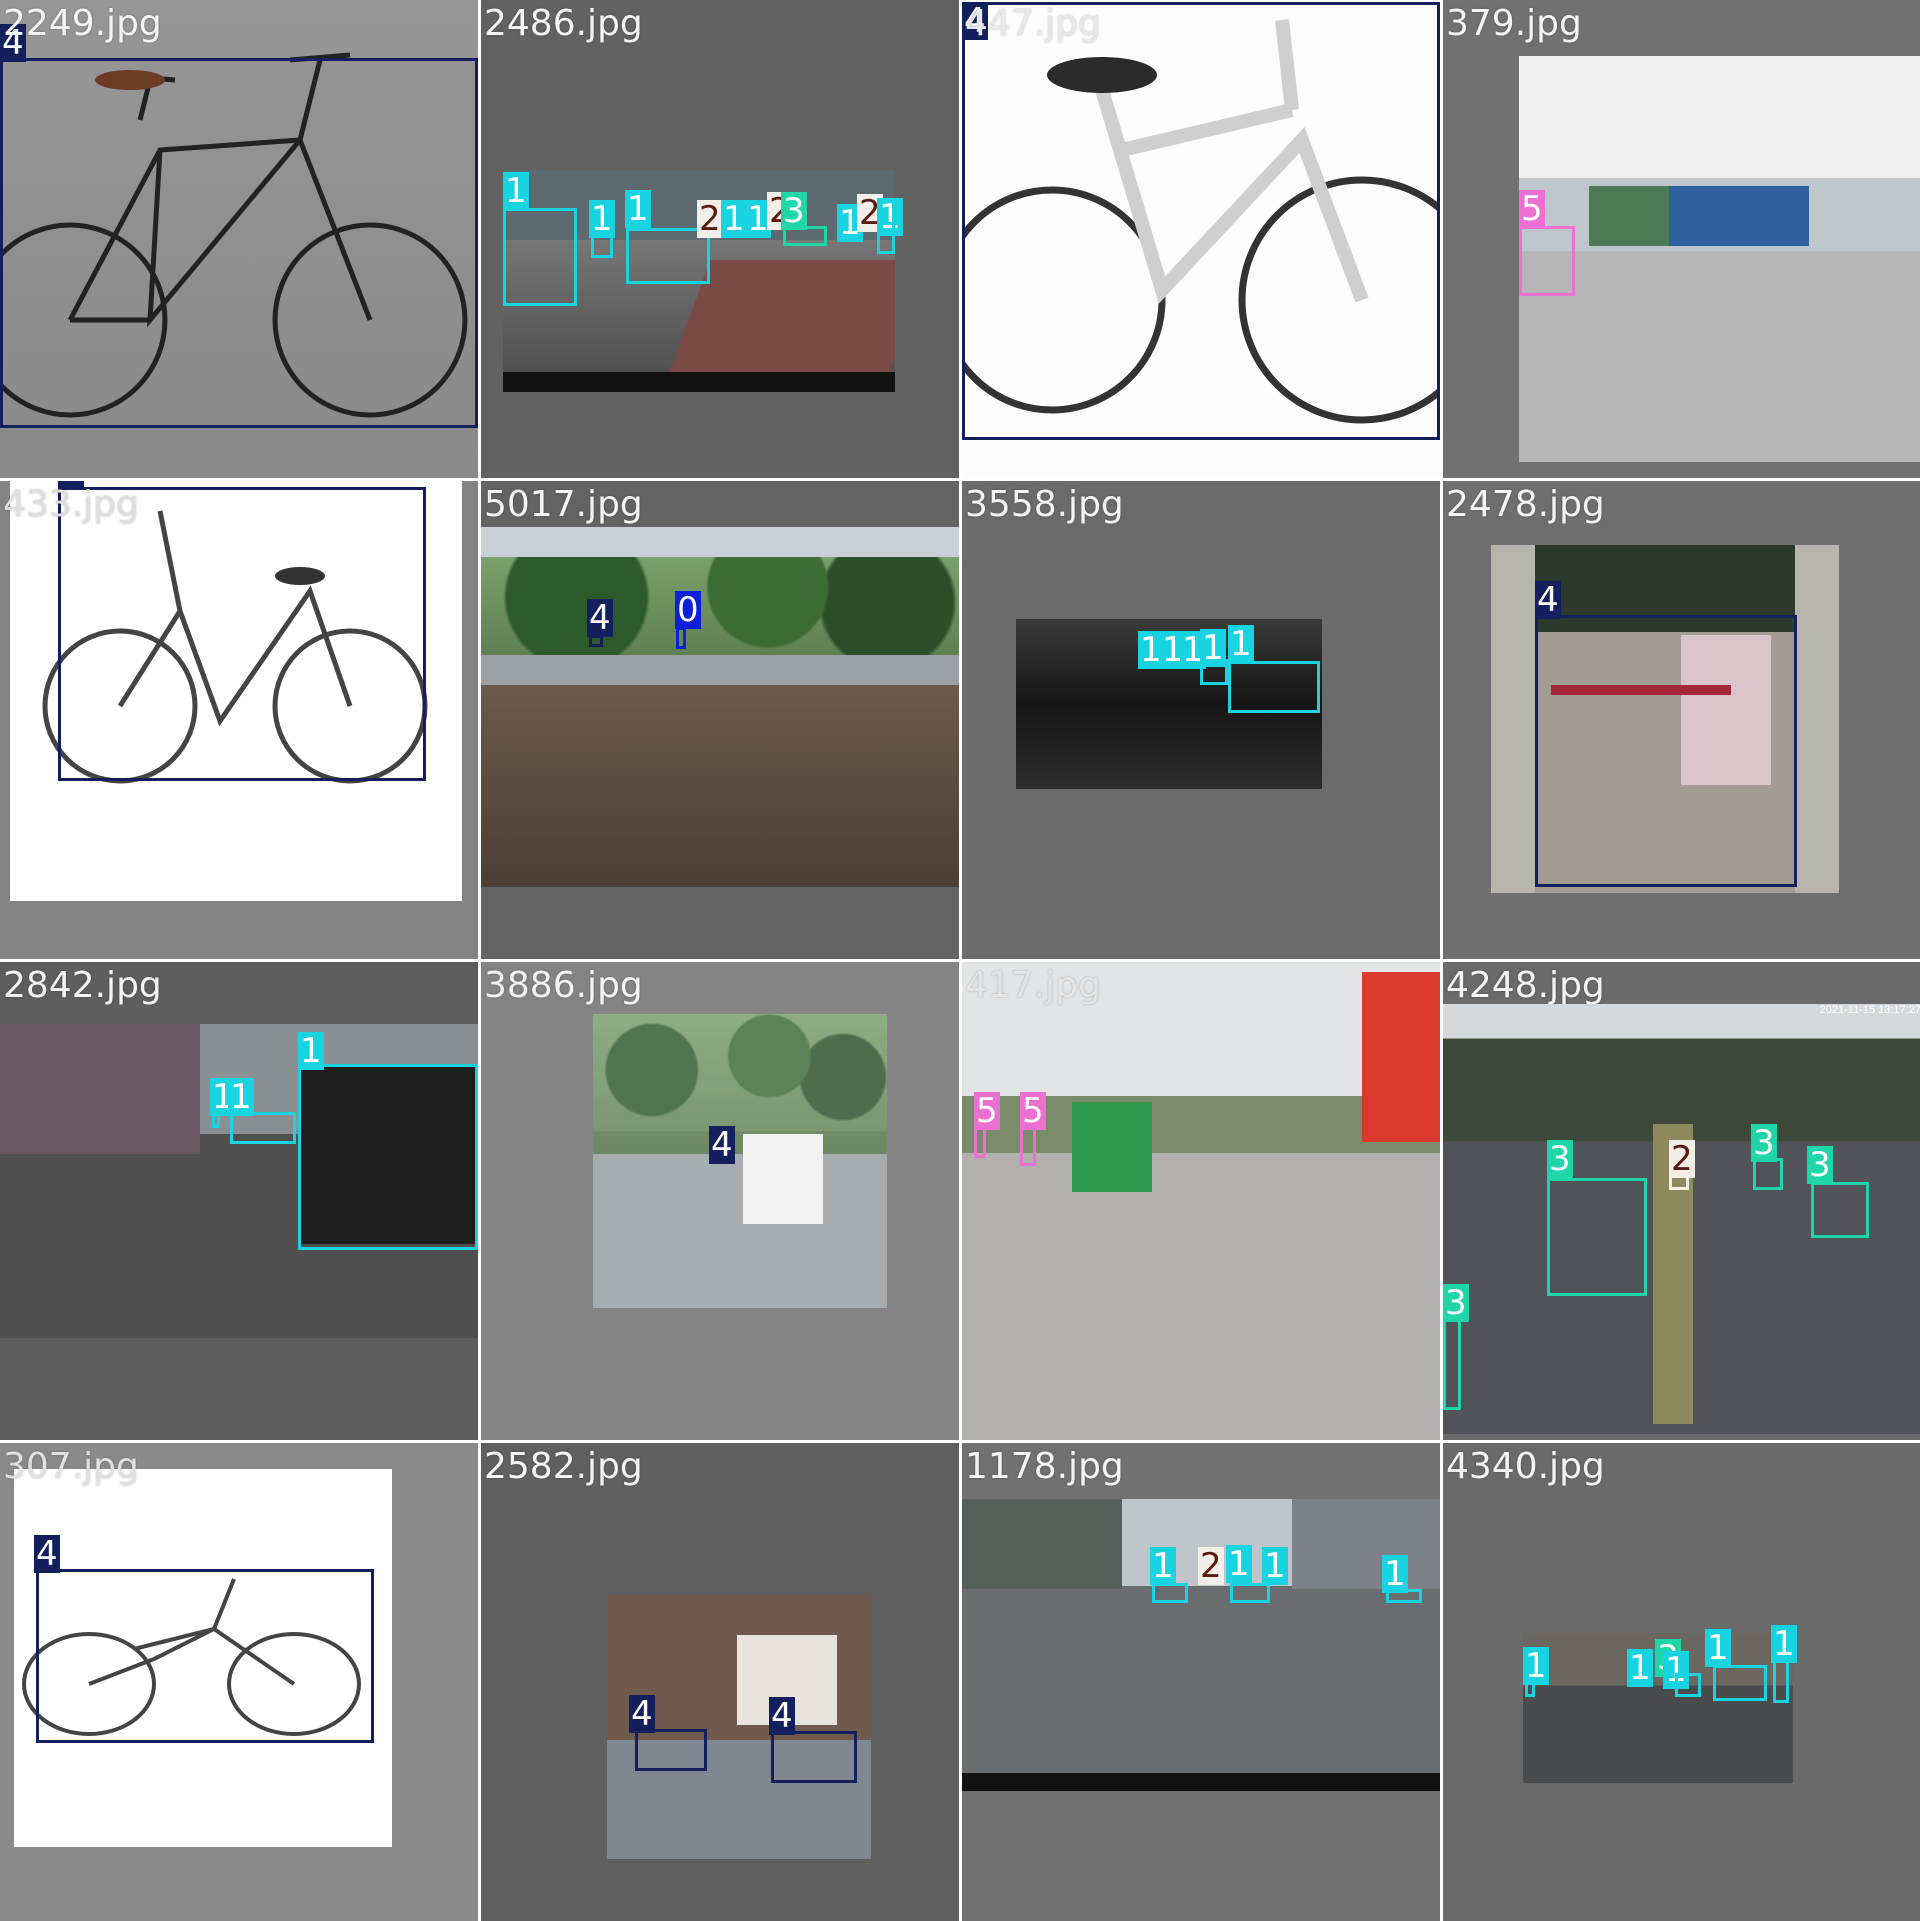  What do you see at coordinates (1514, 23) in the screenshot?
I see `tile-filename: 379.jpg` at bounding box center [1514, 23].